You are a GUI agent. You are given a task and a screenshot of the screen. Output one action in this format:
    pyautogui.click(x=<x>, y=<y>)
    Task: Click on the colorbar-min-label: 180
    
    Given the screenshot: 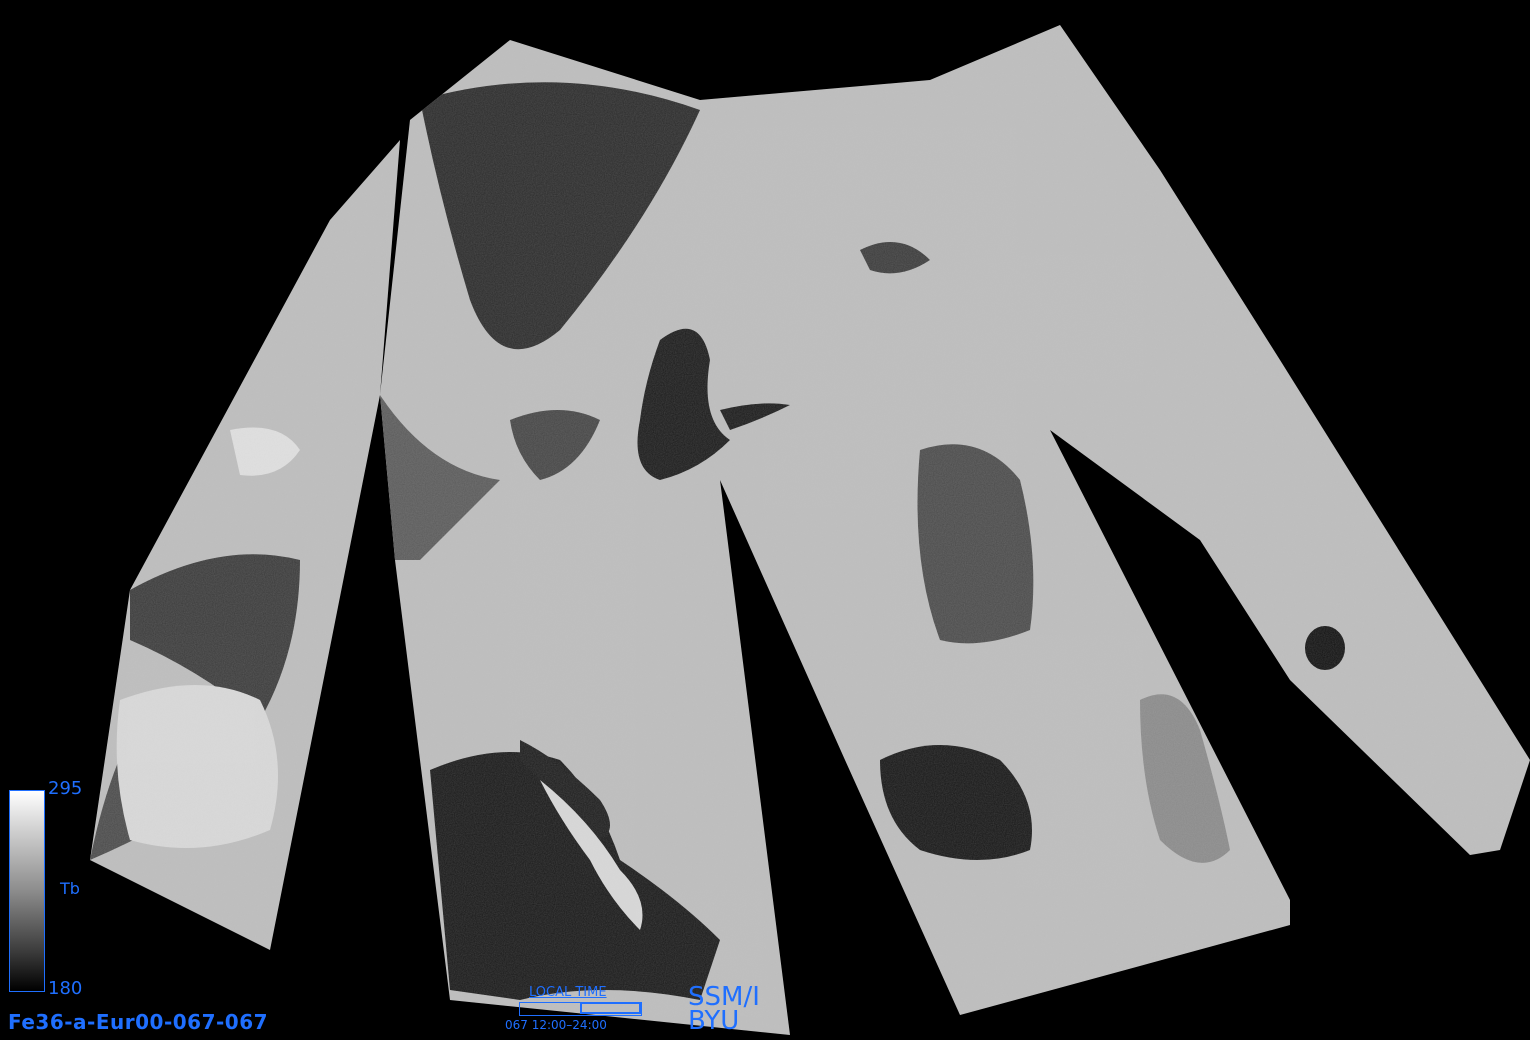 What is the action you would take?
    pyautogui.click(x=65, y=988)
    